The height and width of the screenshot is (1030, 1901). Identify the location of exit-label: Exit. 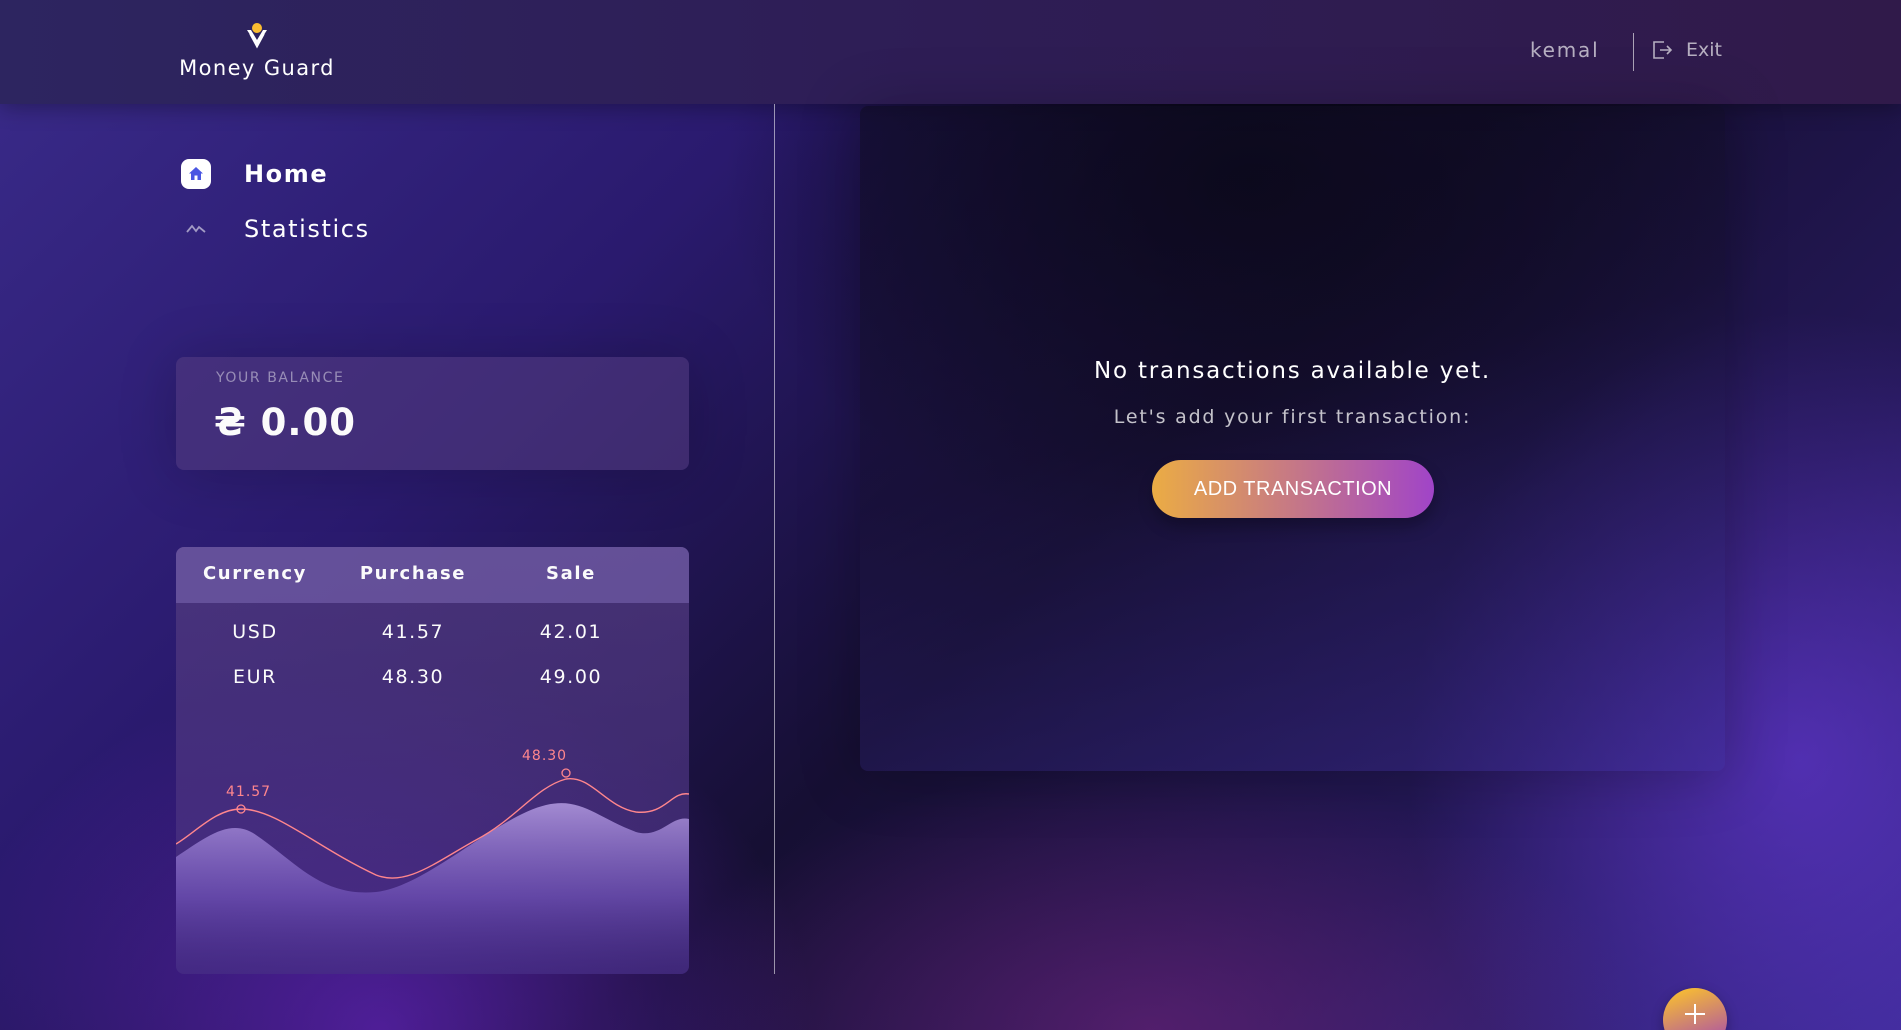
(1704, 50).